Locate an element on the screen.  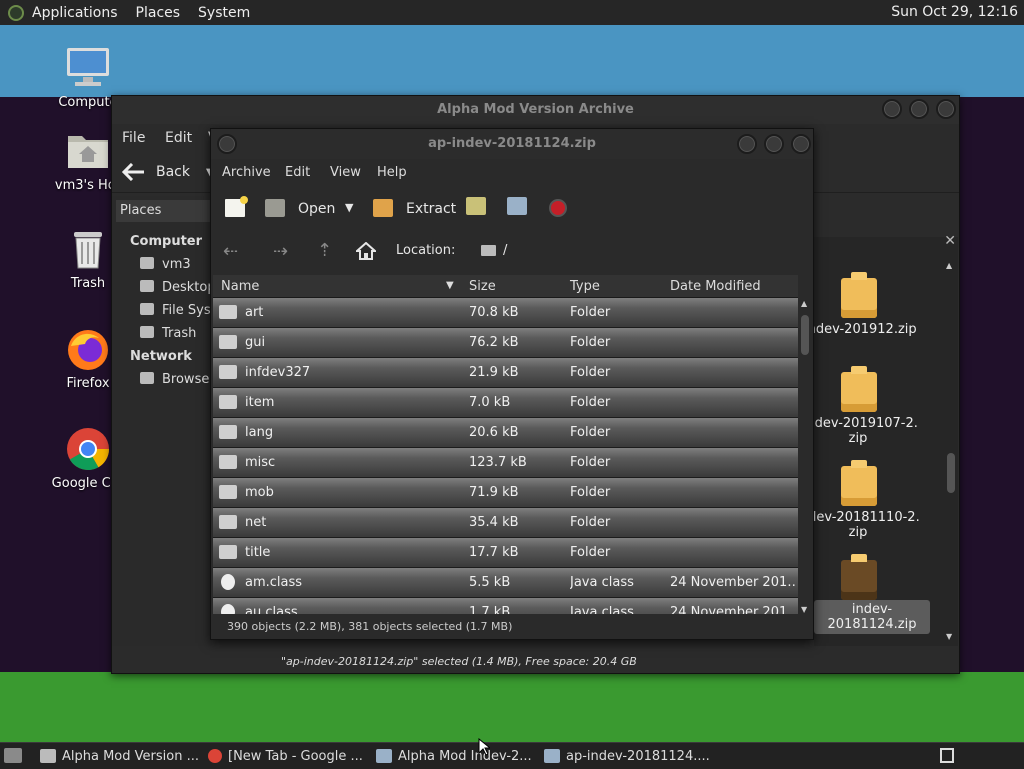
archive-icon is located at coordinates (384, 756).